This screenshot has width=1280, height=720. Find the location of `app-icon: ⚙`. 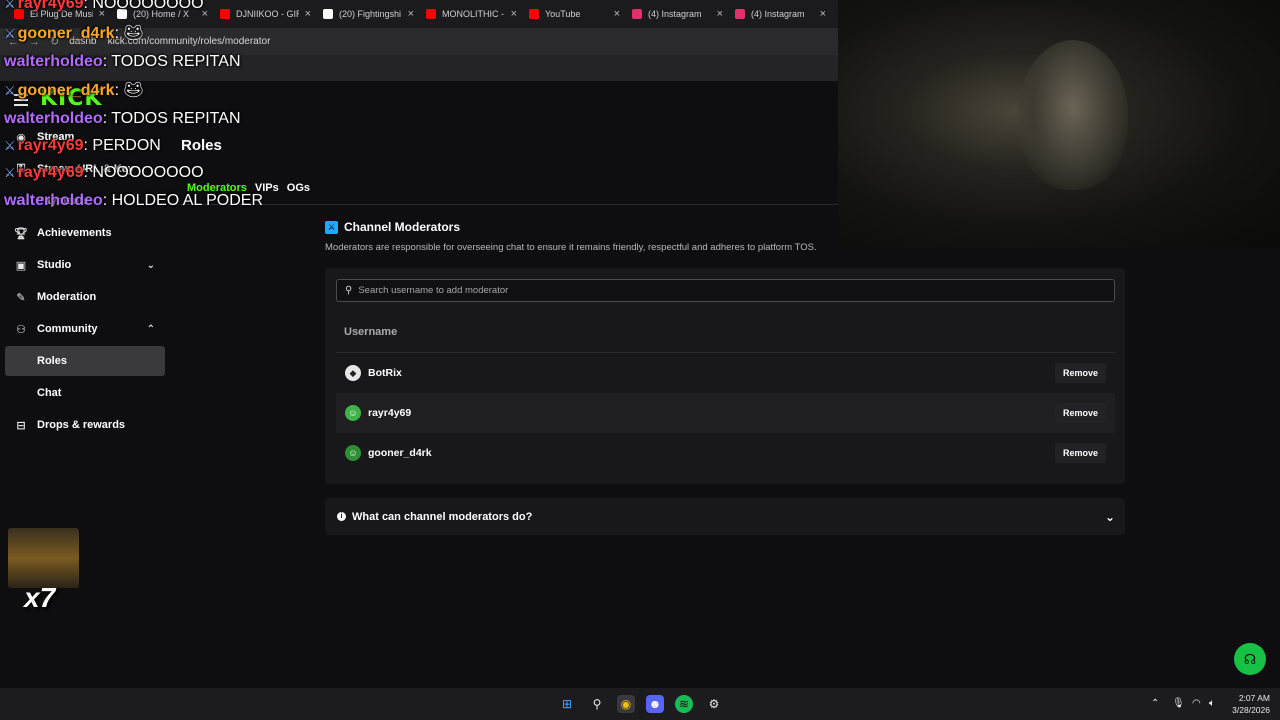

app-icon: ⚙ is located at coordinates (714, 704).